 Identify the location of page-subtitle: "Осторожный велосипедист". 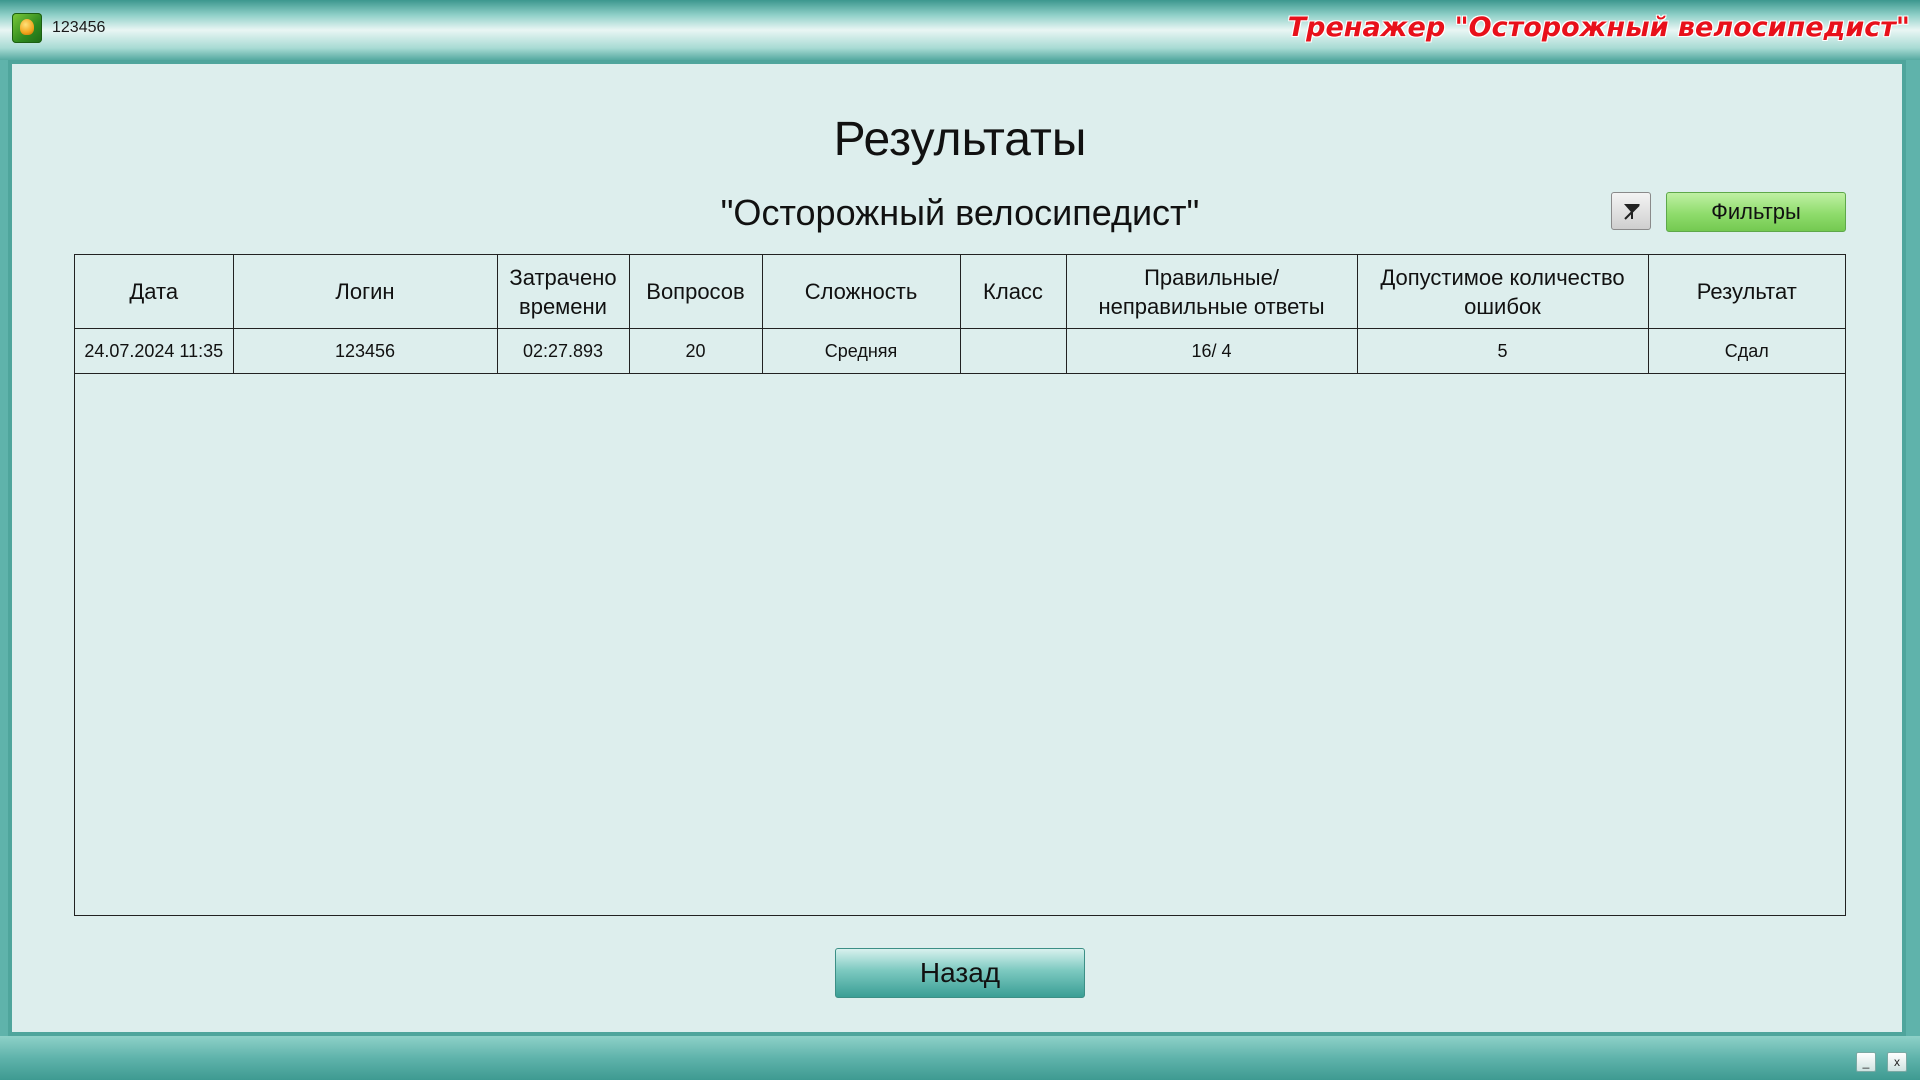
(960, 212).